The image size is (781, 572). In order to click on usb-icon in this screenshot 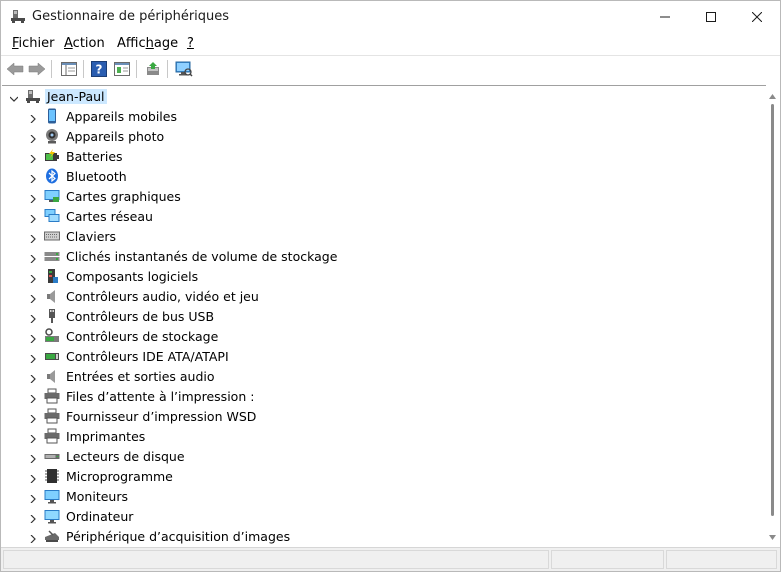, I will do `click(52, 316)`.